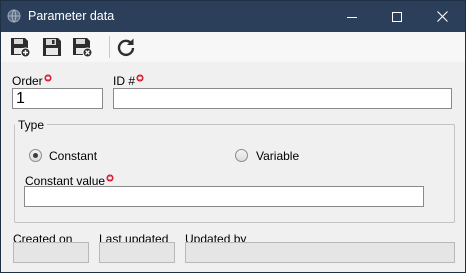 Image resolution: width=466 pixels, height=273 pixels. I want to click on refresh-button, so click(126, 47).